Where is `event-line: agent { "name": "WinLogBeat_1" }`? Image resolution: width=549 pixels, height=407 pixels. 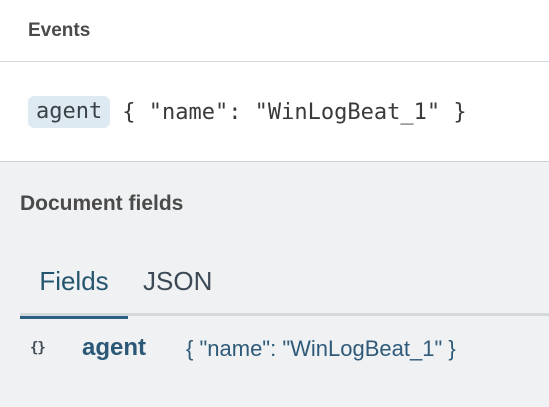
event-line: agent { "name": "WinLogBeat_1" } is located at coordinates (247, 112).